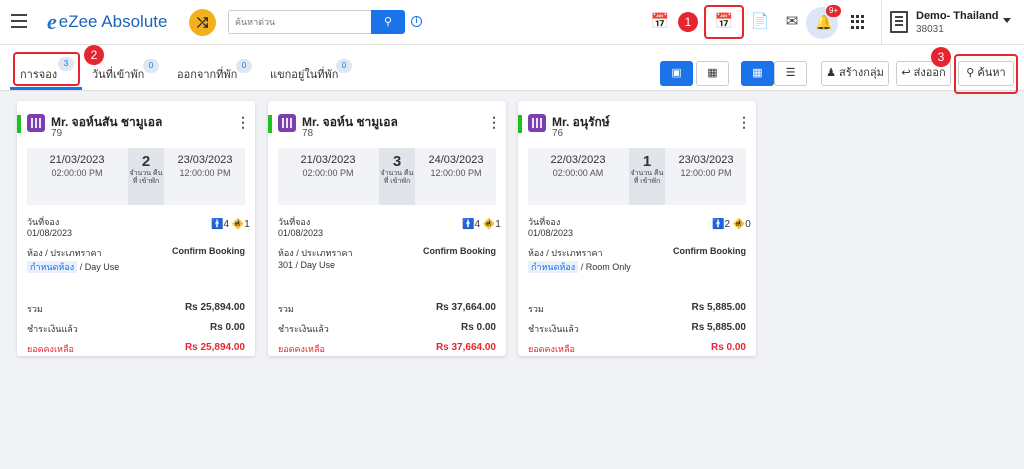 This screenshot has width=1024, height=469. I want to click on nights-label: จำนวน คืนที่ เข้าพัก, so click(397, 177).